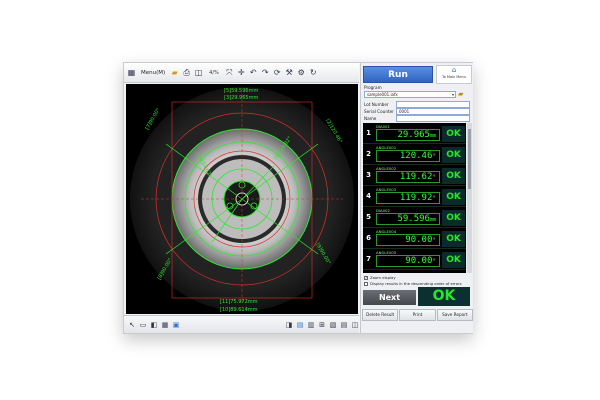 The width and height of the screenshot is (600, 400). What do you see at coordinates (380, 315) in the screenshot?
I see `delete-result-button: Delete Result` at bounding box center [380, 315].